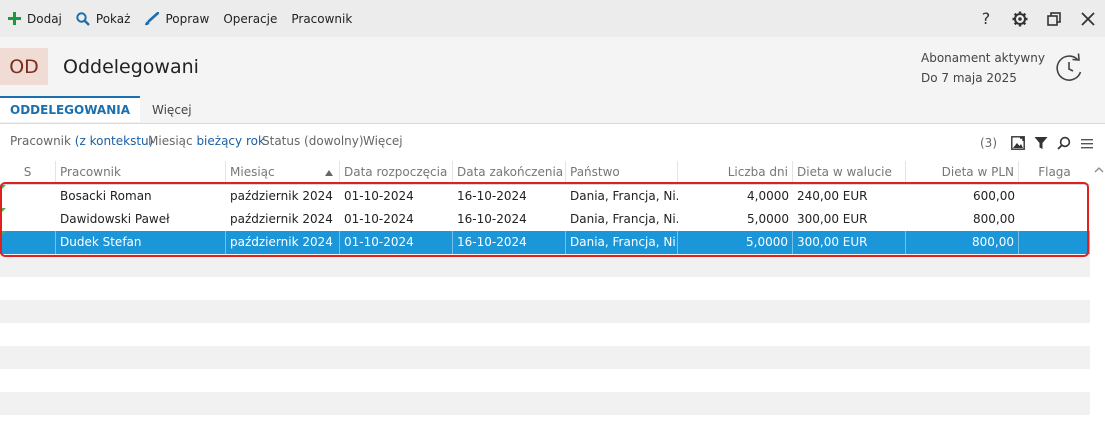 This screenshot has width=1105, height=422. Describe the element at coordinates (28, 172) in the screenshot. I see `header-s: S` at that location.